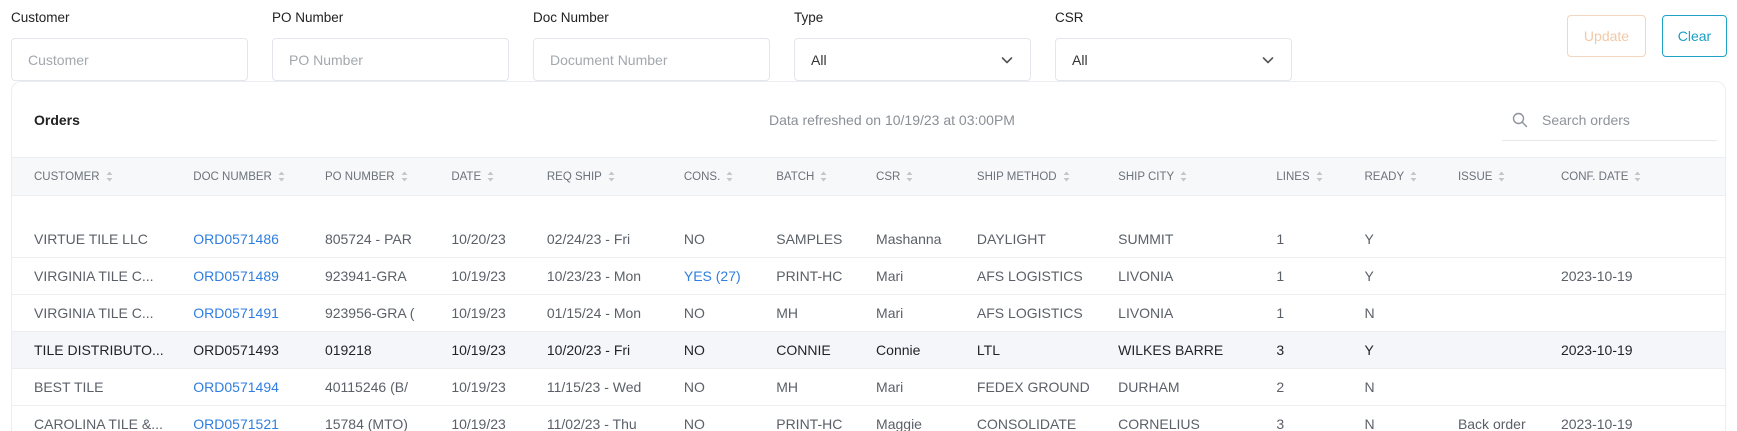 This screenshot has height=431, width=1737. Describe the element at coordinates (67, 176) in the screenshot. I see `column-header-label: CUSTOMER` at that location.